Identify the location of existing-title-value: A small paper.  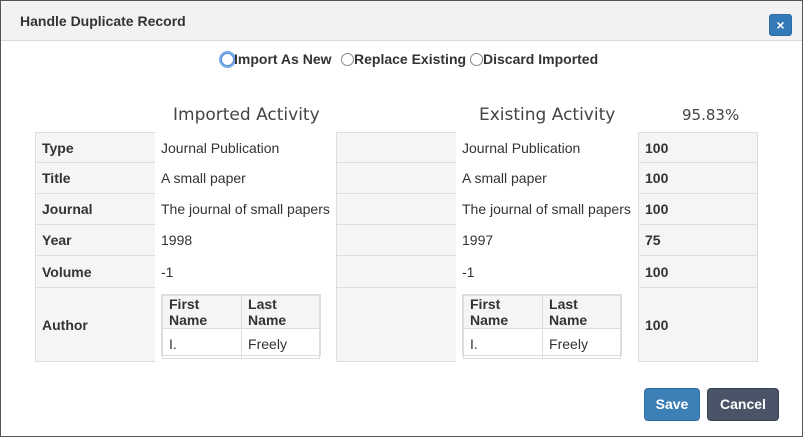
(547, 178).